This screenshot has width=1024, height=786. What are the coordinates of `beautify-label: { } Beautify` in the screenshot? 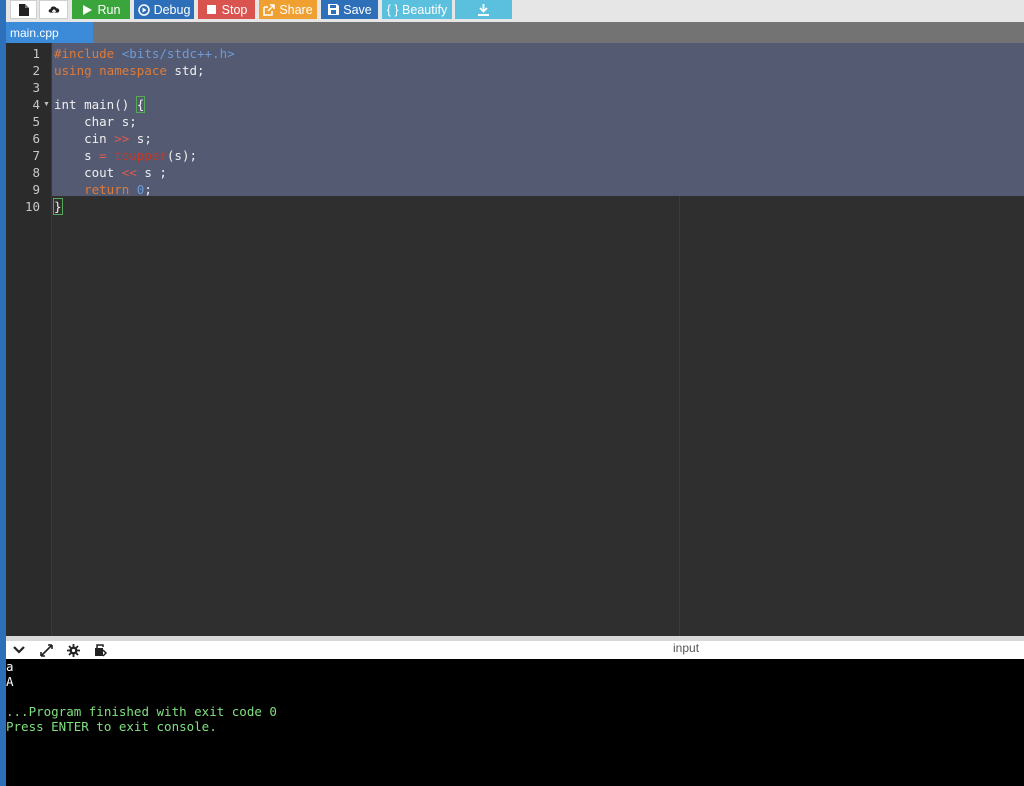 It's located at (417, 9).